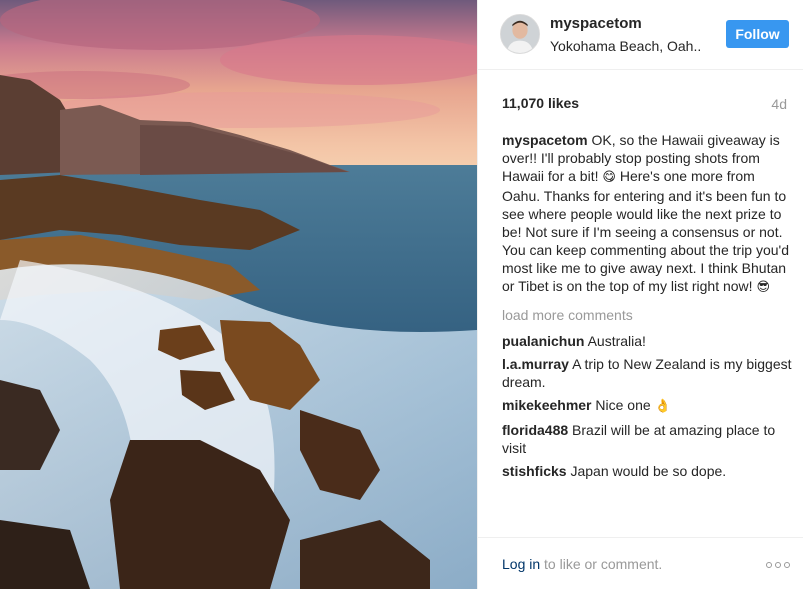 The image size is (803, 589). Describe the element at coordinates (616, 341) in the screenshot. I see `comment-text: Australia!` at that location.